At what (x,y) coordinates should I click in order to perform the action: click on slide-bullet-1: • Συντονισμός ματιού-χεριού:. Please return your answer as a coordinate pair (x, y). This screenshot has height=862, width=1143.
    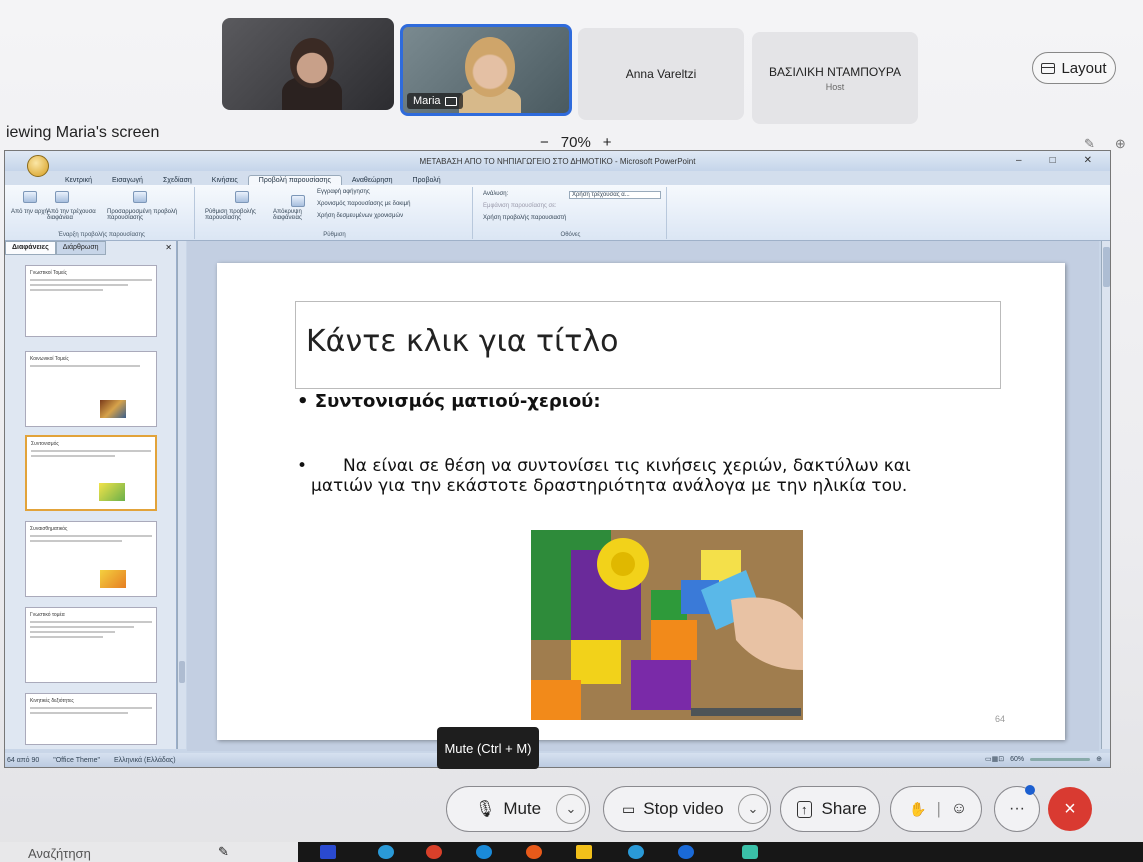
    Looking at the image, I should click on (449, 401).